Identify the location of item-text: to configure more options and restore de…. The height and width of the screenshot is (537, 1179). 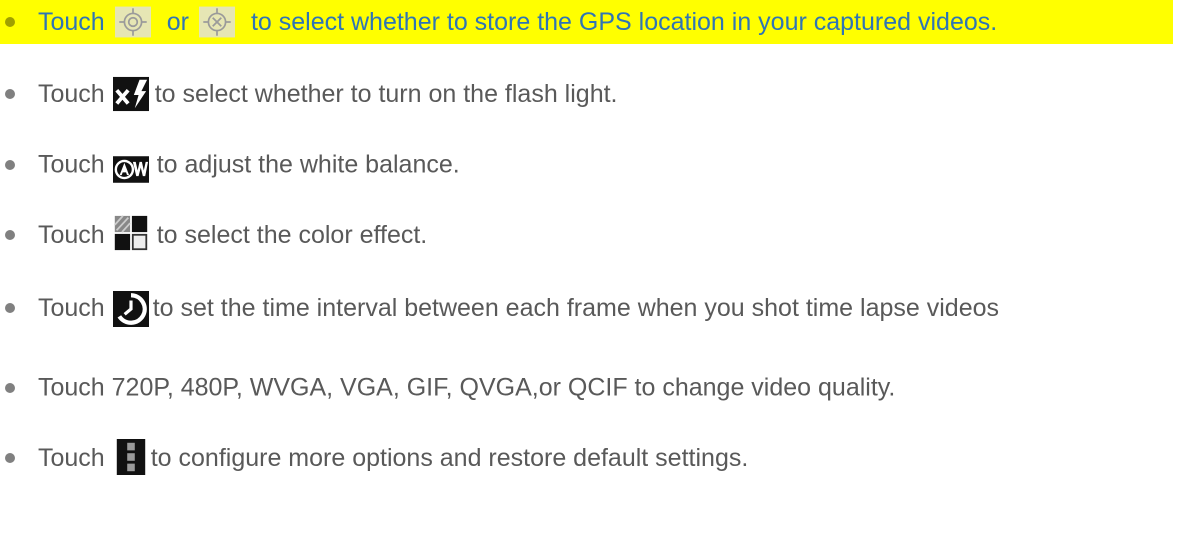
(449, 457).